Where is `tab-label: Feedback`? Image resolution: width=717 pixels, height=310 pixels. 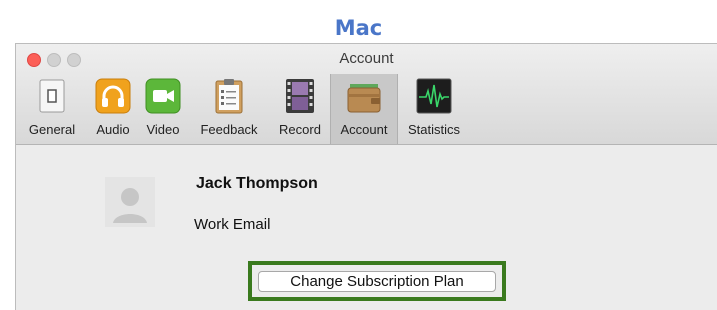 tab-label: Feedback is located at coordinates (229, 129).